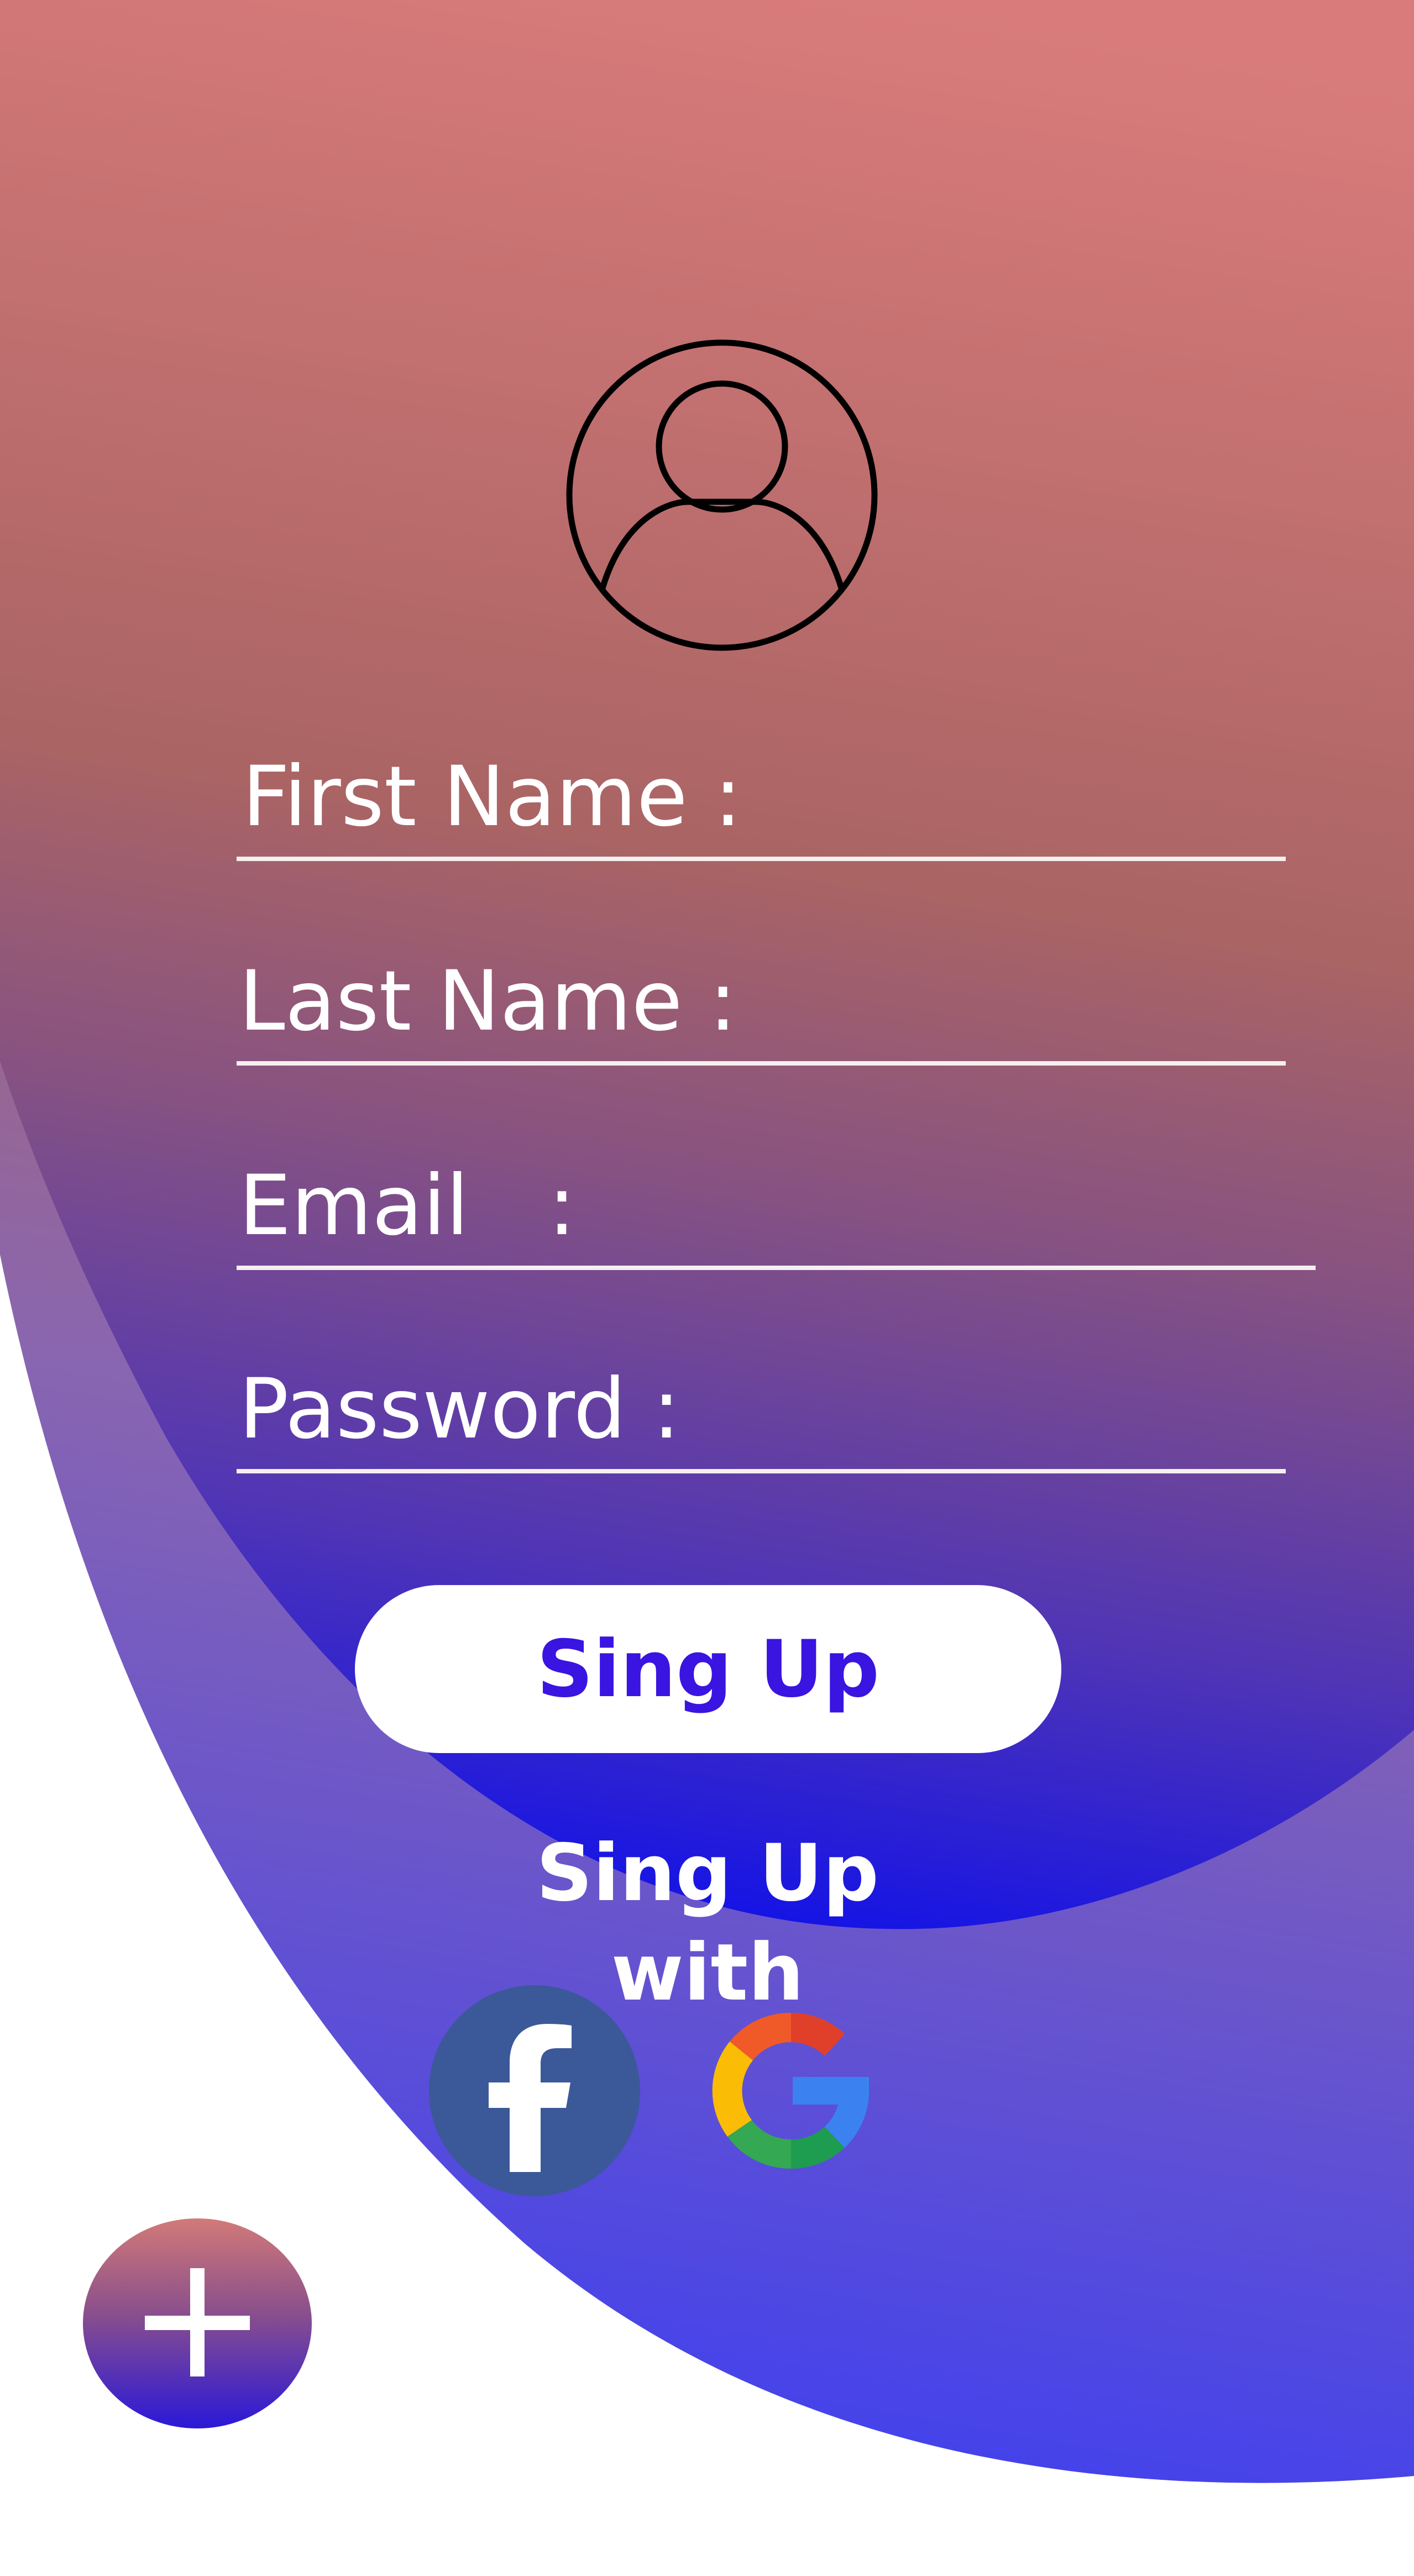 This screenshot has width=1414, height=2576. Describe the element at coordinates (762, 805) in the screenshot. I see `first-name-field: First Name :` at that location.